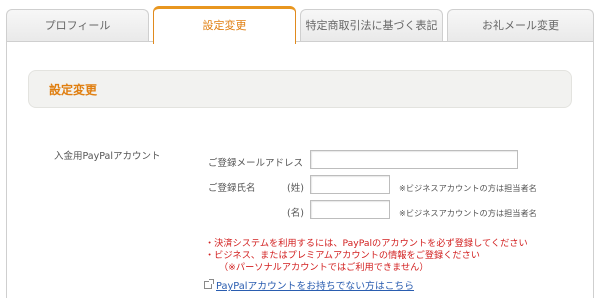 Image resolution: width=600 pixels, height=298 pixels. What do you see at coordinates (414, 159) in the screenshot?
I see `email-field` at bounding box center [414, 159].